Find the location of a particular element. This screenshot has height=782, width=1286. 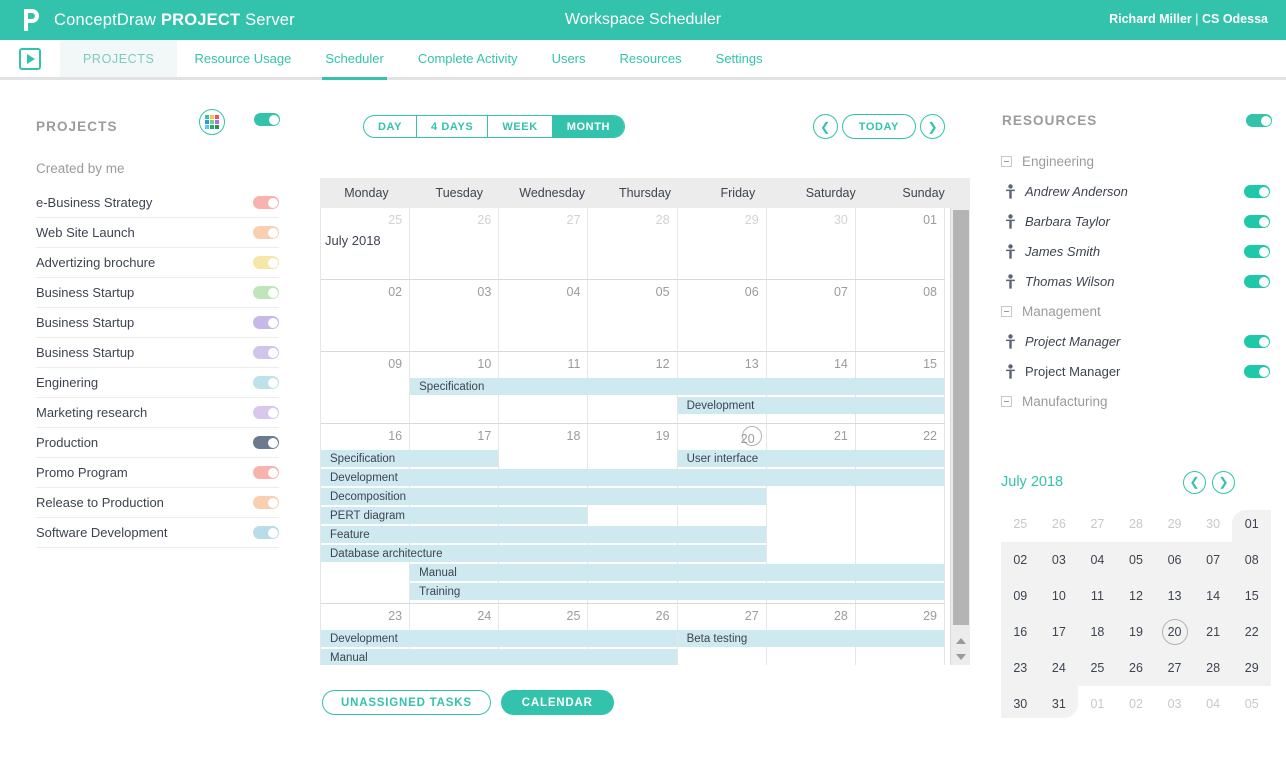

calendar-day-number: 24 is located at coordinates (454, 613).